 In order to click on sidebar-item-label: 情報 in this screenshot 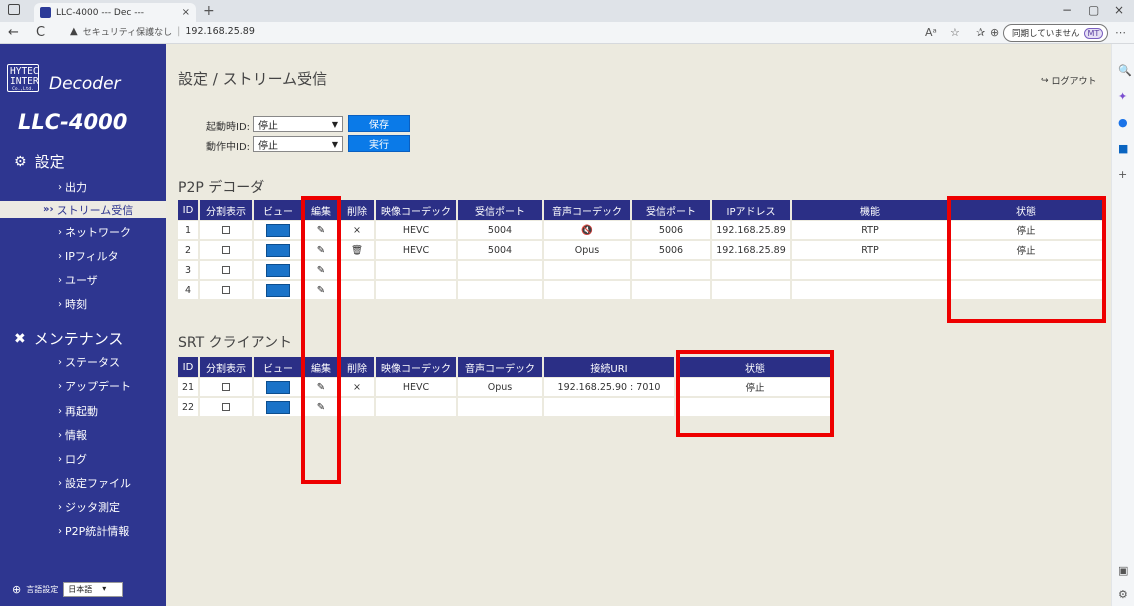, I will do `click(76, 435)`.